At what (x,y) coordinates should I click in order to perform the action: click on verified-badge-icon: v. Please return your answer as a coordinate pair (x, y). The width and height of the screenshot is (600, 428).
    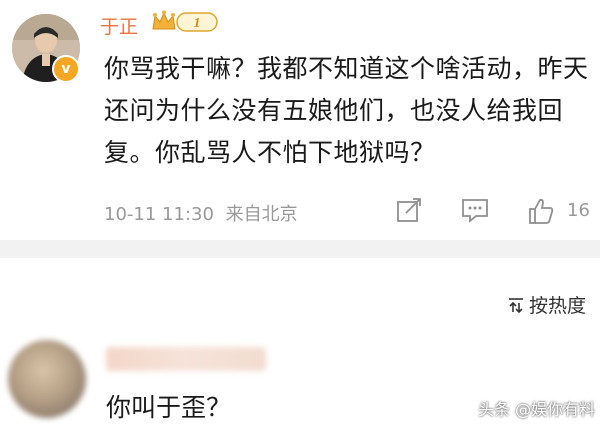
    Looking at the image, I should click on (66, 69).